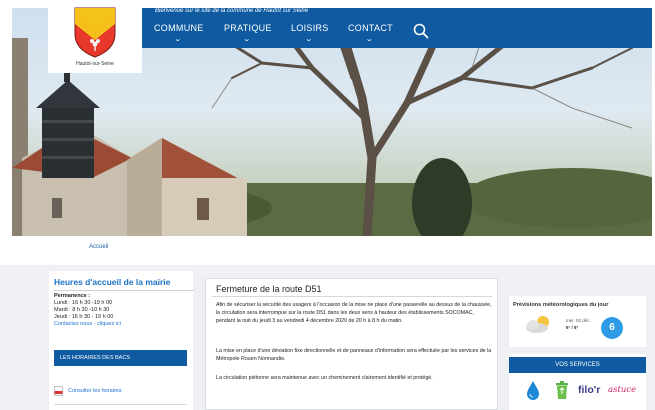 This screenshot has height=410, width=655. I want to click on weather-title: Prévisions météorologiques du jour, so click(561, 305).